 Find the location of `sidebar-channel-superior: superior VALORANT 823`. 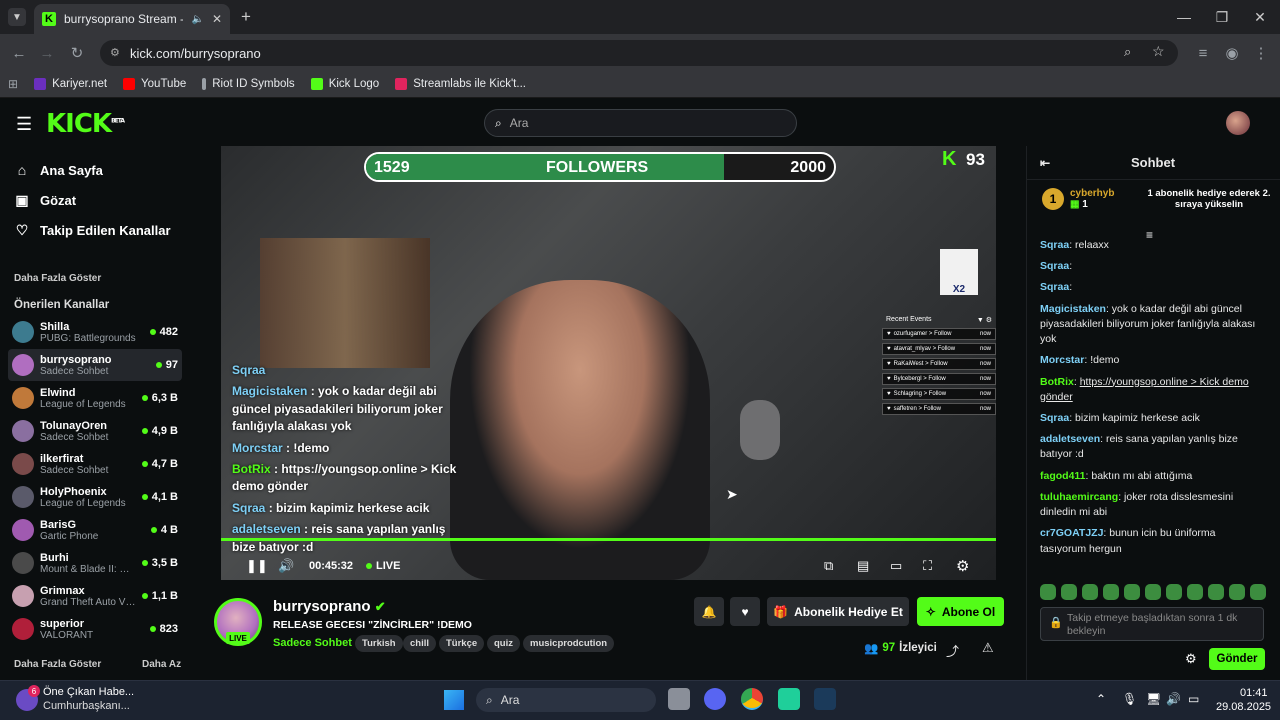

sidebar-channel-superior: superior VALORANT 823 is located at coordinates (95, 629).